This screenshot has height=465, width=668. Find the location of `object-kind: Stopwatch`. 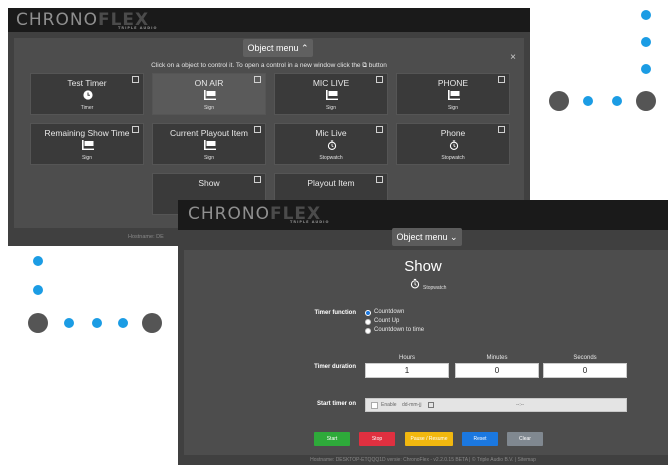

object-kind: Stopwatch is located at coordinates (435, 288).